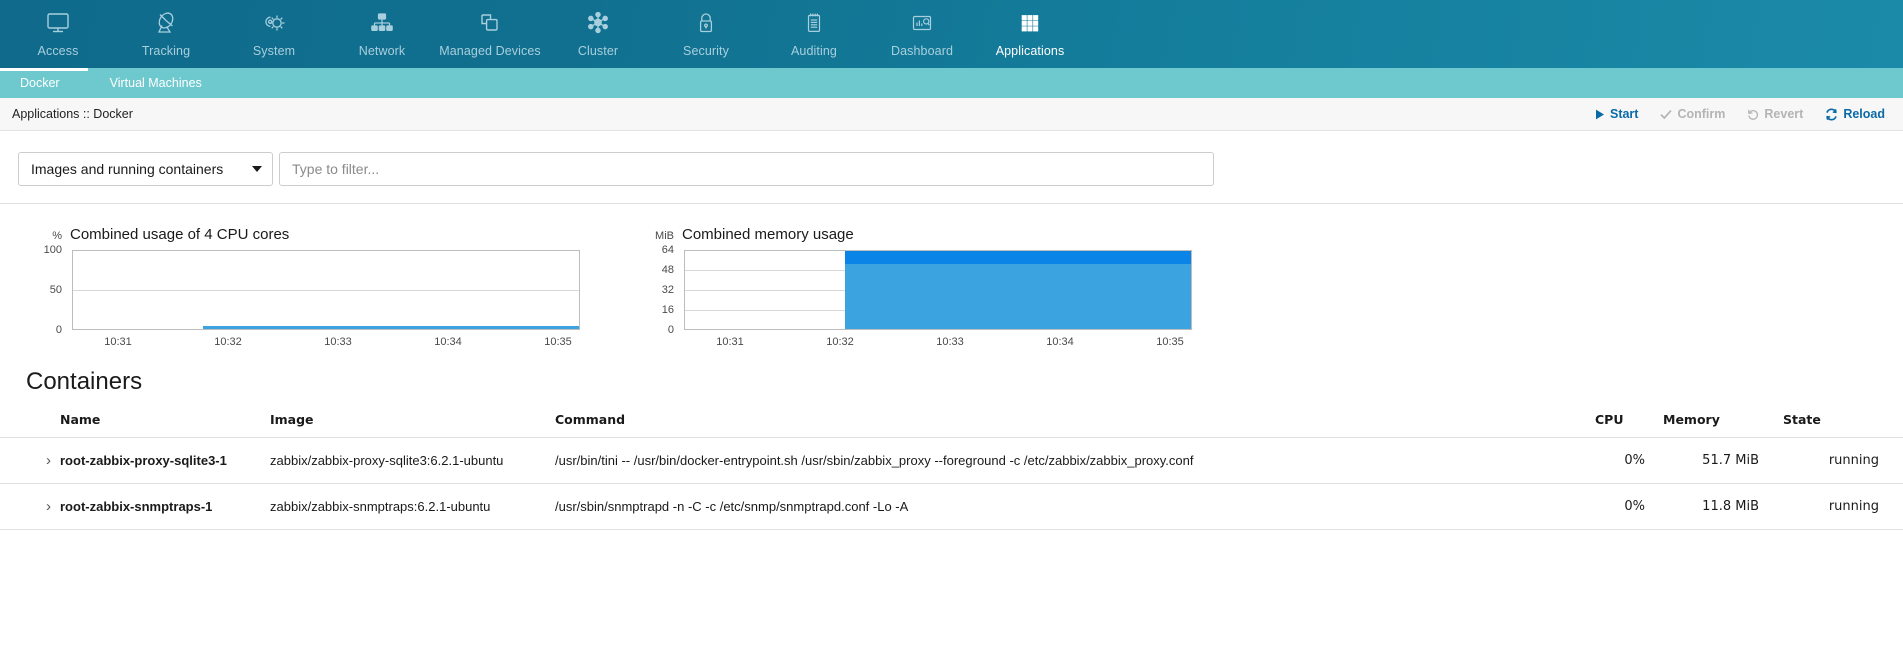 The width and height of the screenshot is (1903, 653). I want to click on col-state: State, so click(1843, 425).